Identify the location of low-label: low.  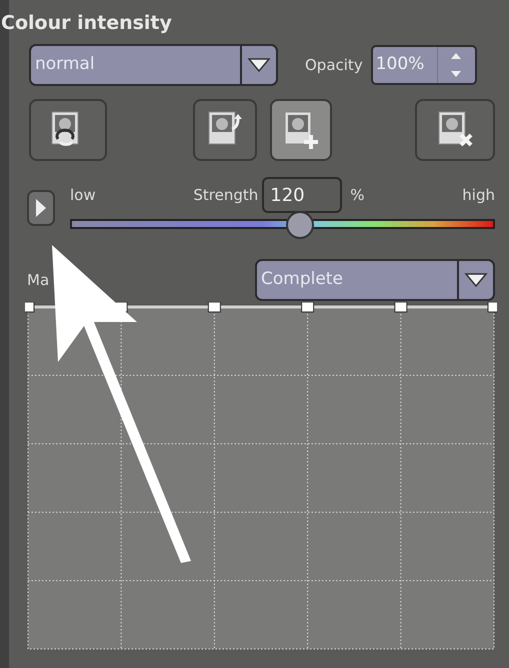
(83, 195).